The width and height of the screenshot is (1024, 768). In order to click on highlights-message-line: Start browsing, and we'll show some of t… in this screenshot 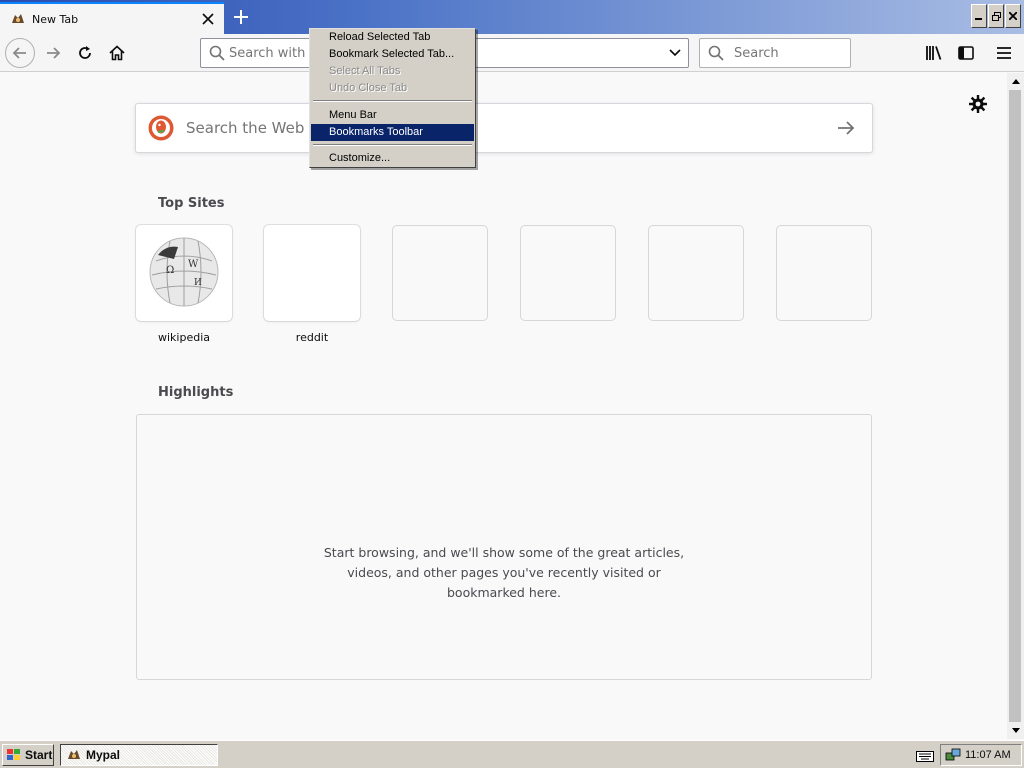, I will do `click(504, 552)`.